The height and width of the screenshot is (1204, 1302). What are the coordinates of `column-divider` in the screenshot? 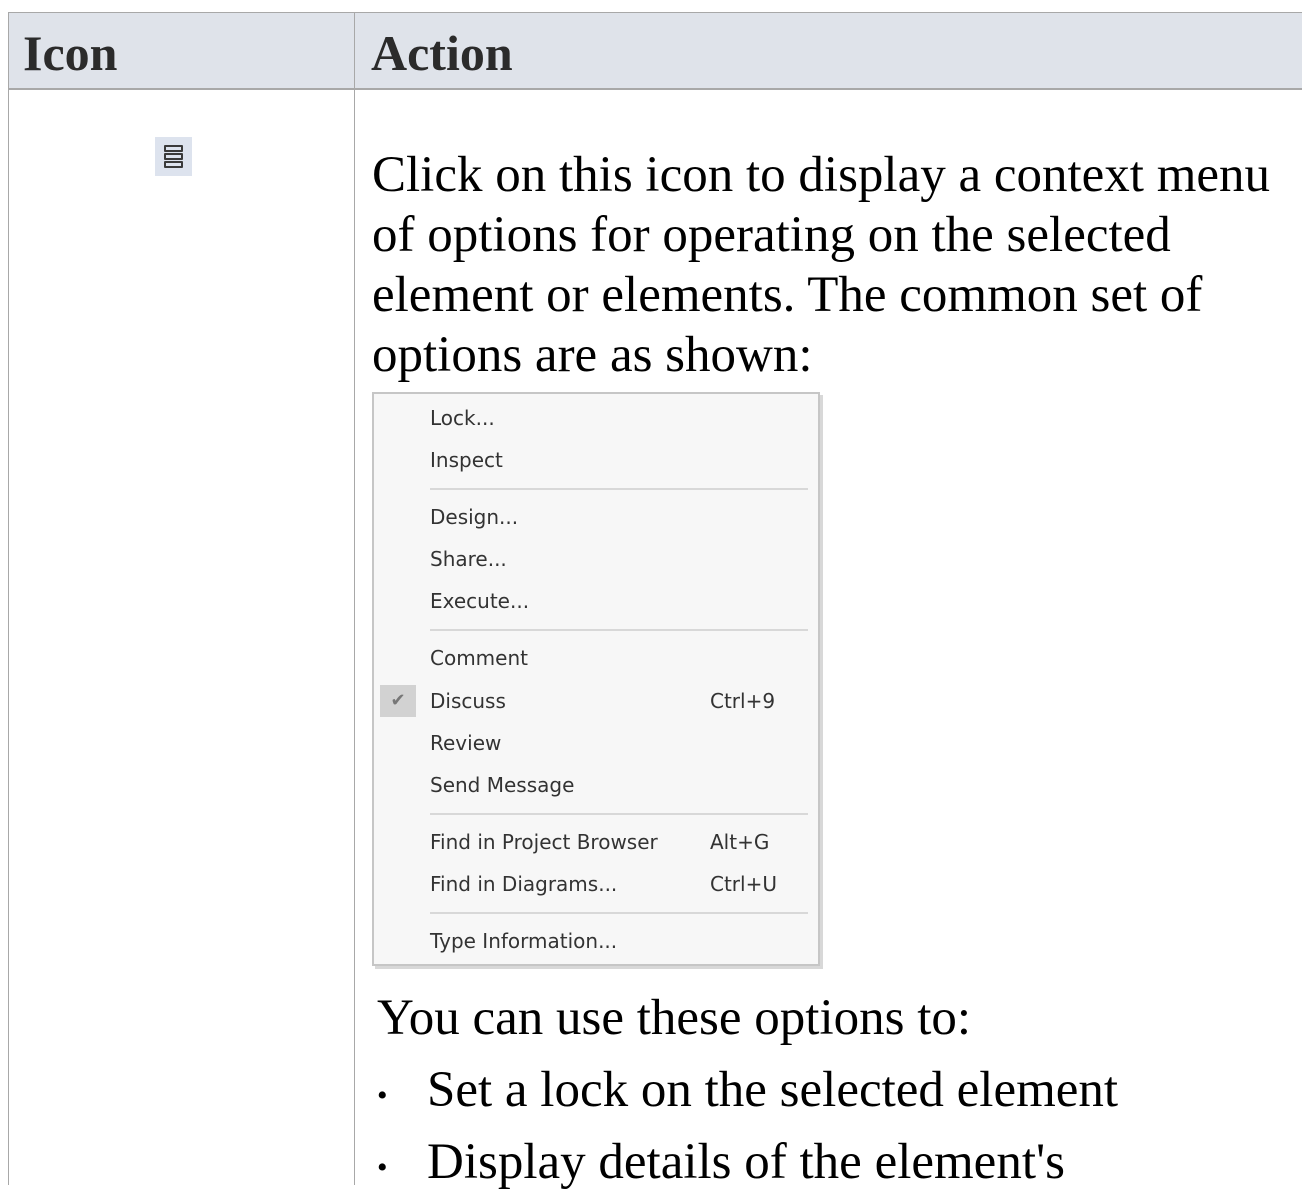 It's located at (354, 598).